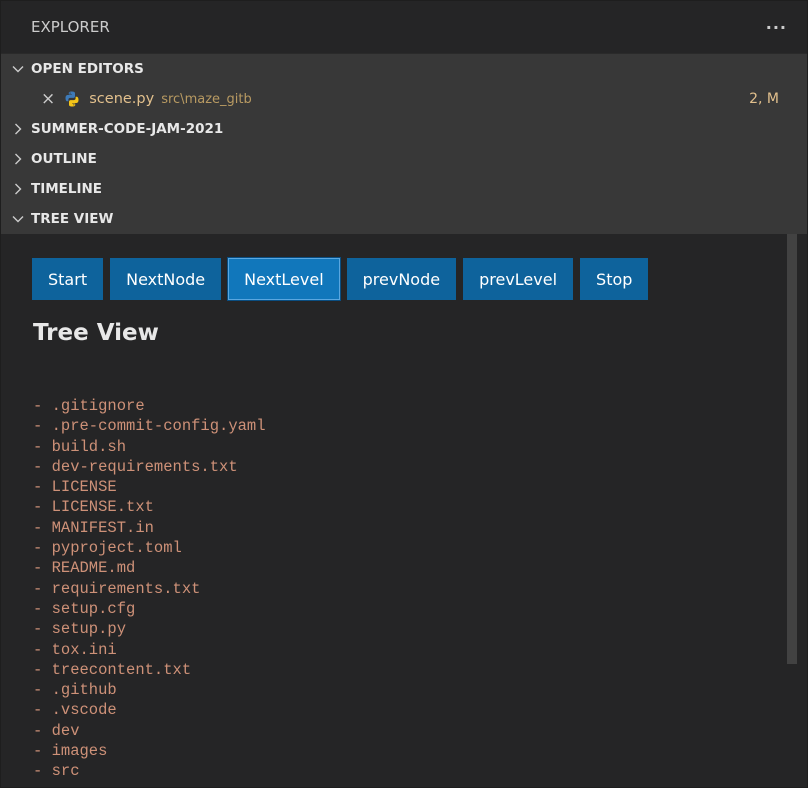 The width and height of the screenshot is (808, 788). I want to click on tree-item: - requirements.txt, so click(117, 588).